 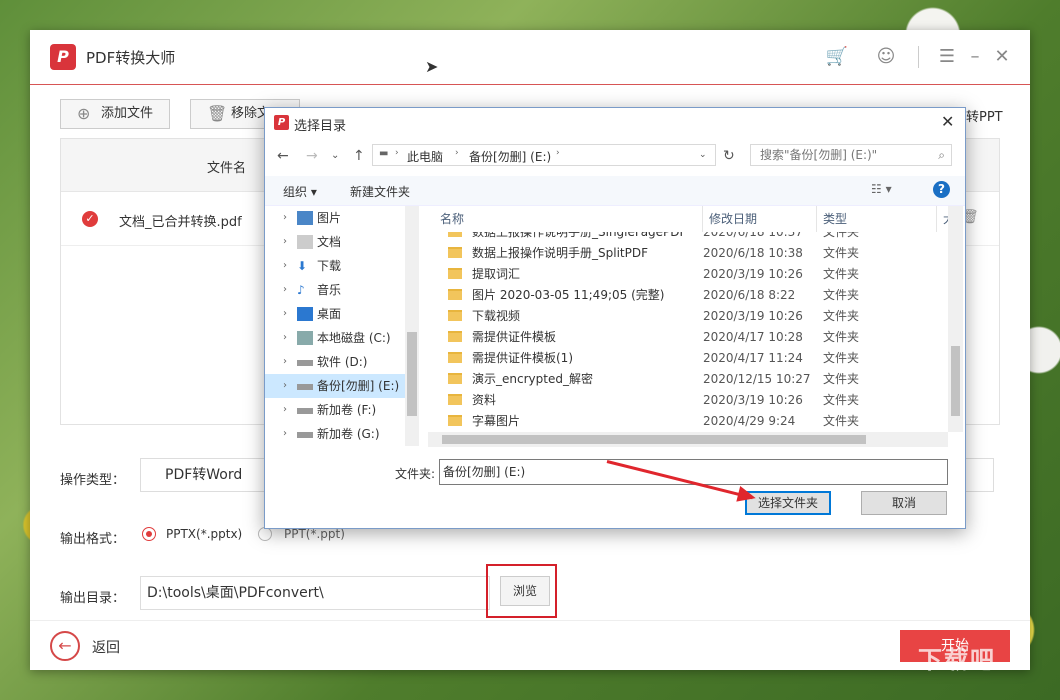 I want to click on column-date: 修改日期, so click(x=729, y=219).